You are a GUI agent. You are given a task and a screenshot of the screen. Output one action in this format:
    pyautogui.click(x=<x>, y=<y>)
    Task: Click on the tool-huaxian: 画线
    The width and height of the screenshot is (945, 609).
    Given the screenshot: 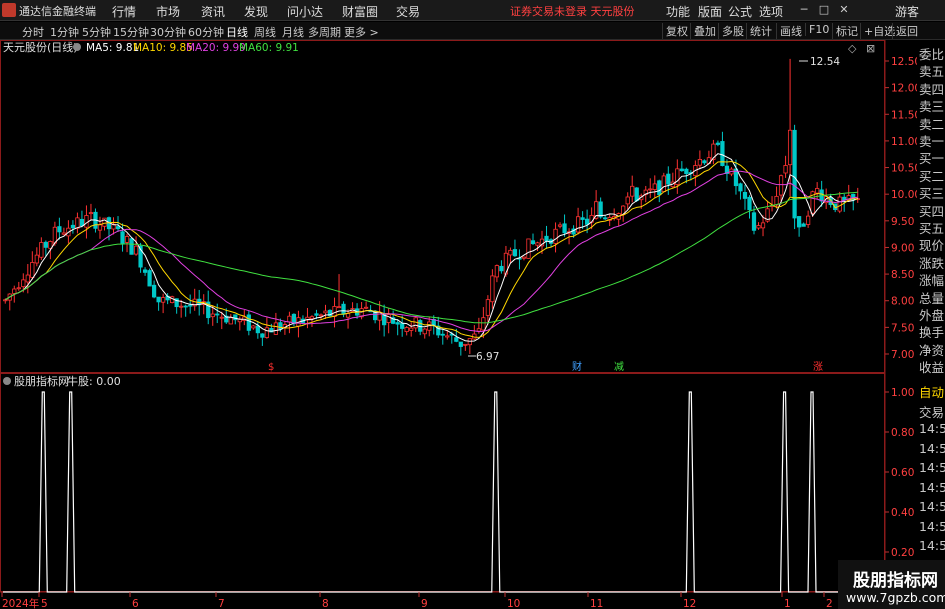 What is the action you would take?
    pyautogui.click(x=789, y=31)
    